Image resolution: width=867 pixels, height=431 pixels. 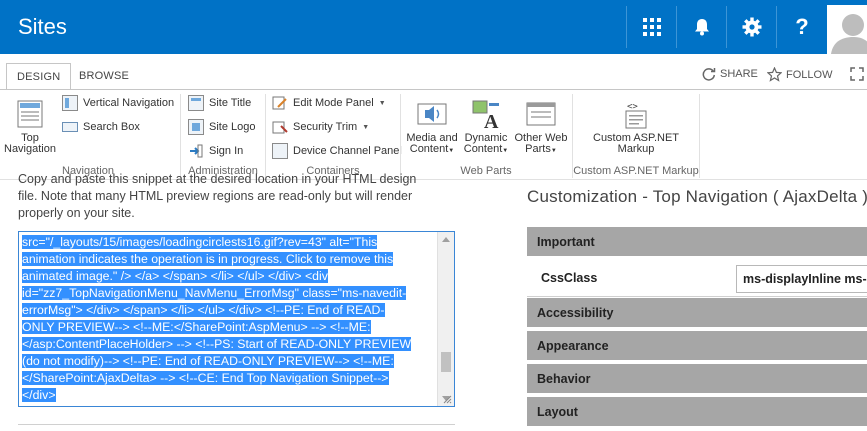 I want to click on suite-bar: Sites ?, so click(x=433, y=27).